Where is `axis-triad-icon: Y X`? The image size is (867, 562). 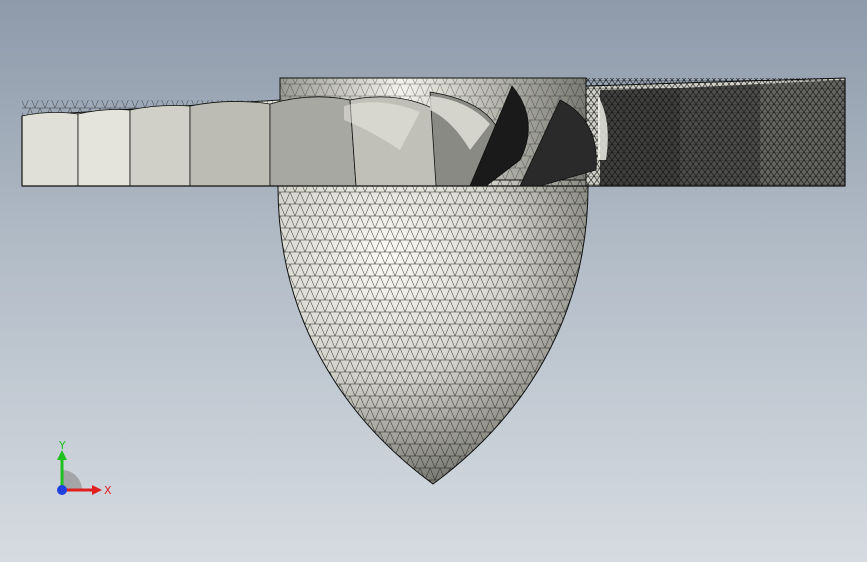
axis-triad-icon: Y X is located at coordinates (83, 475).